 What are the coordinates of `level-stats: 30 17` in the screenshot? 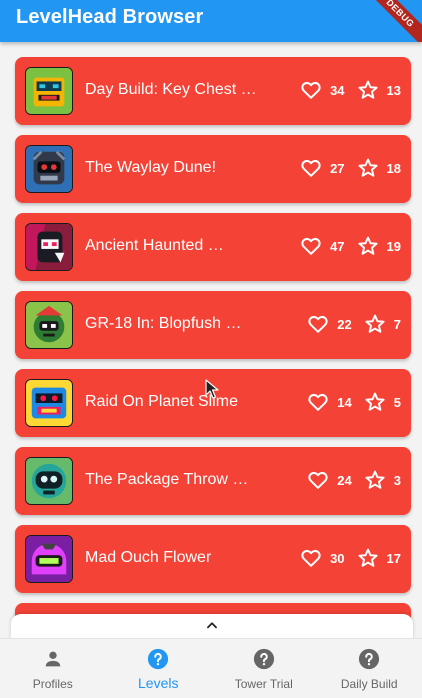 It's located at (350, 558).